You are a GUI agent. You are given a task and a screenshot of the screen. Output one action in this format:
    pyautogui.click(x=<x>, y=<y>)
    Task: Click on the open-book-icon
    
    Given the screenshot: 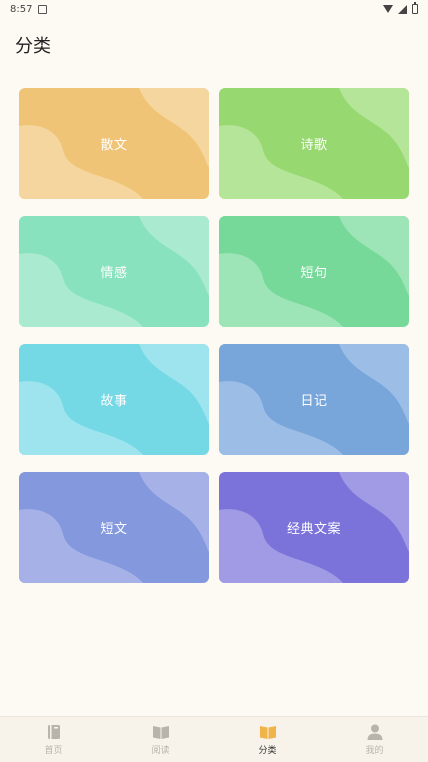 What is the action you would take?
    pyautogui.click(x=160, y=732)
    